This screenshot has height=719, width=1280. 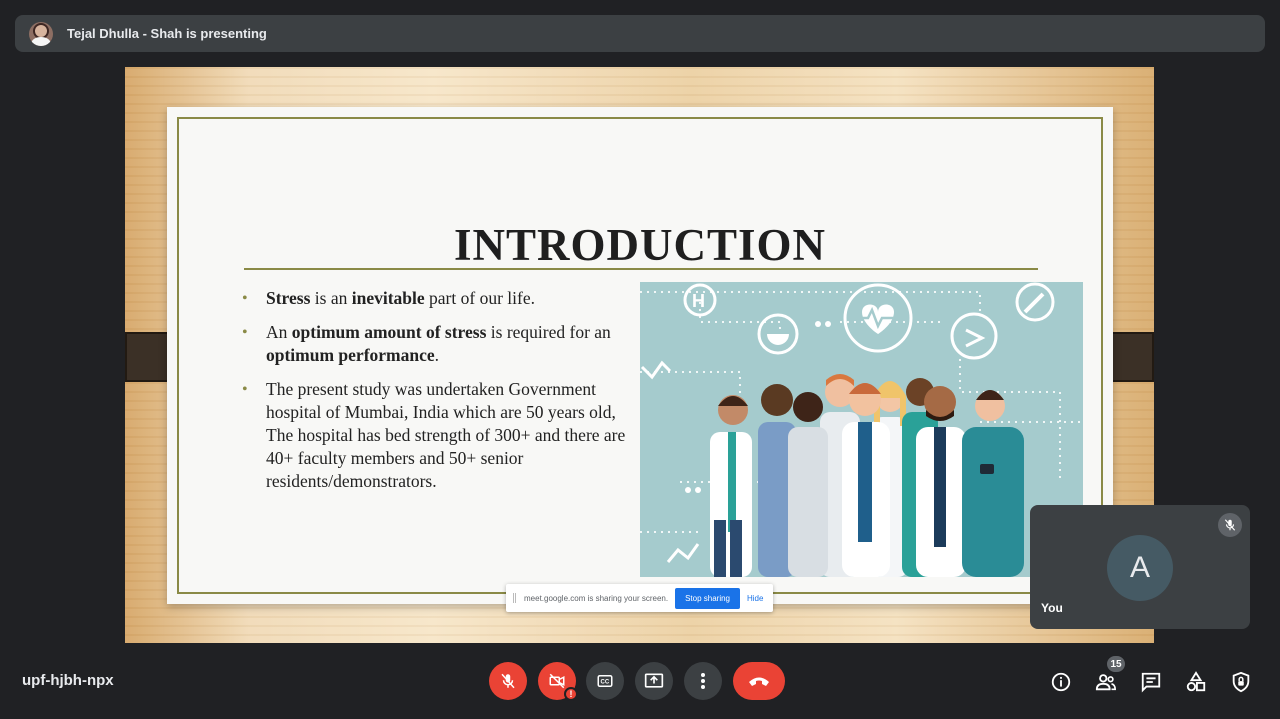 I want to click on bullet-1-bold-inevitable: inevitable, so click(x=388, y=298).